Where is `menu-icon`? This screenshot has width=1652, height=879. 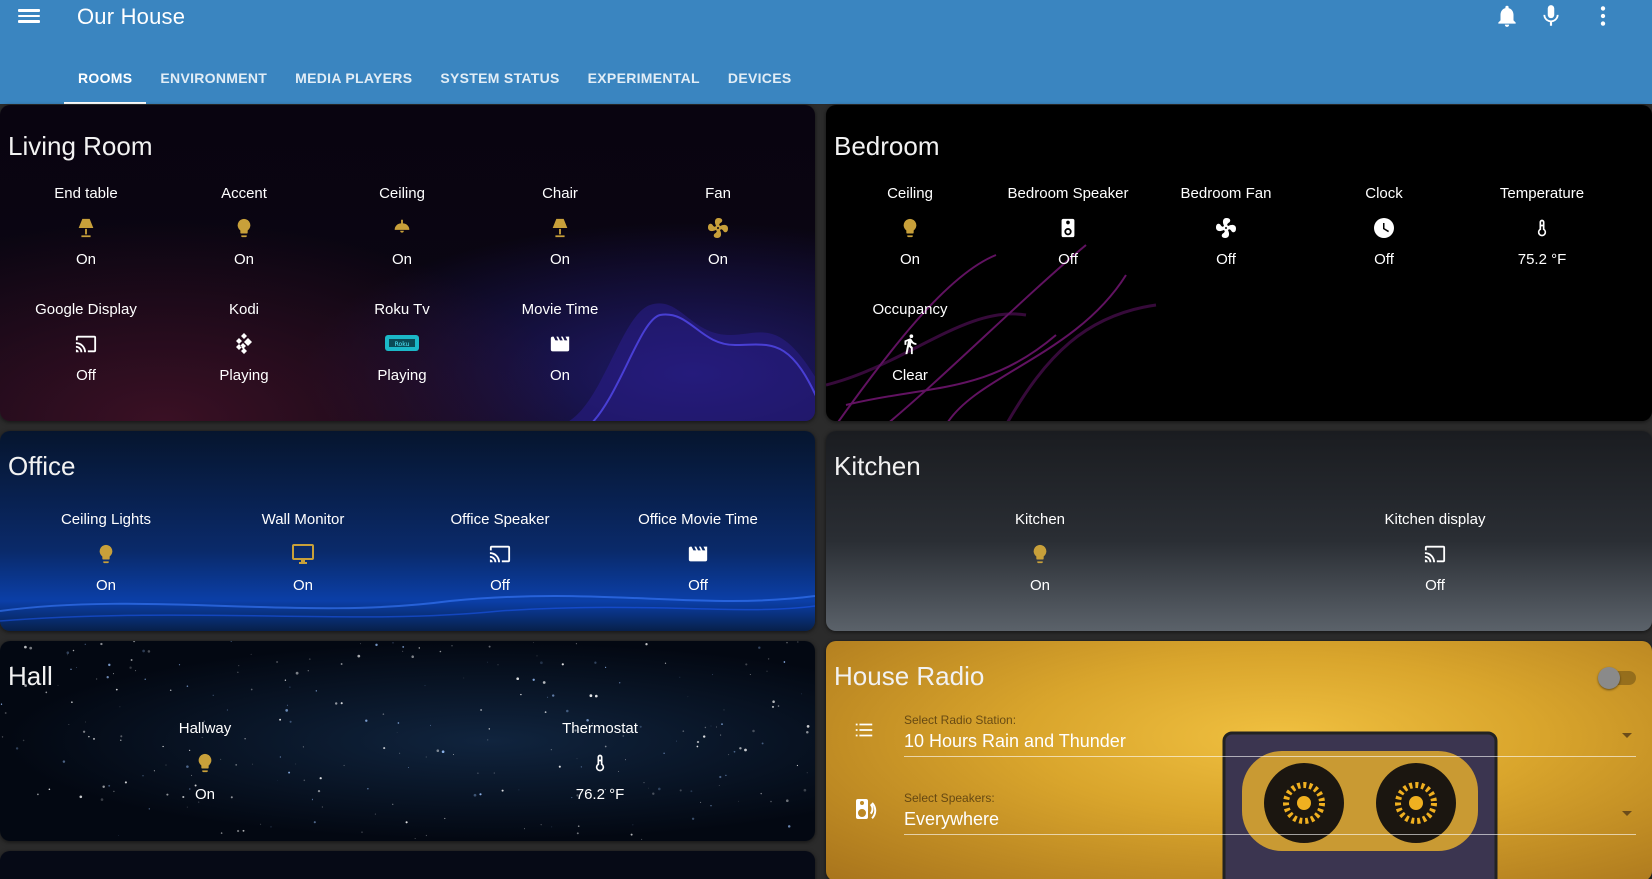
menu-icon is located at coordinates (29, 17).